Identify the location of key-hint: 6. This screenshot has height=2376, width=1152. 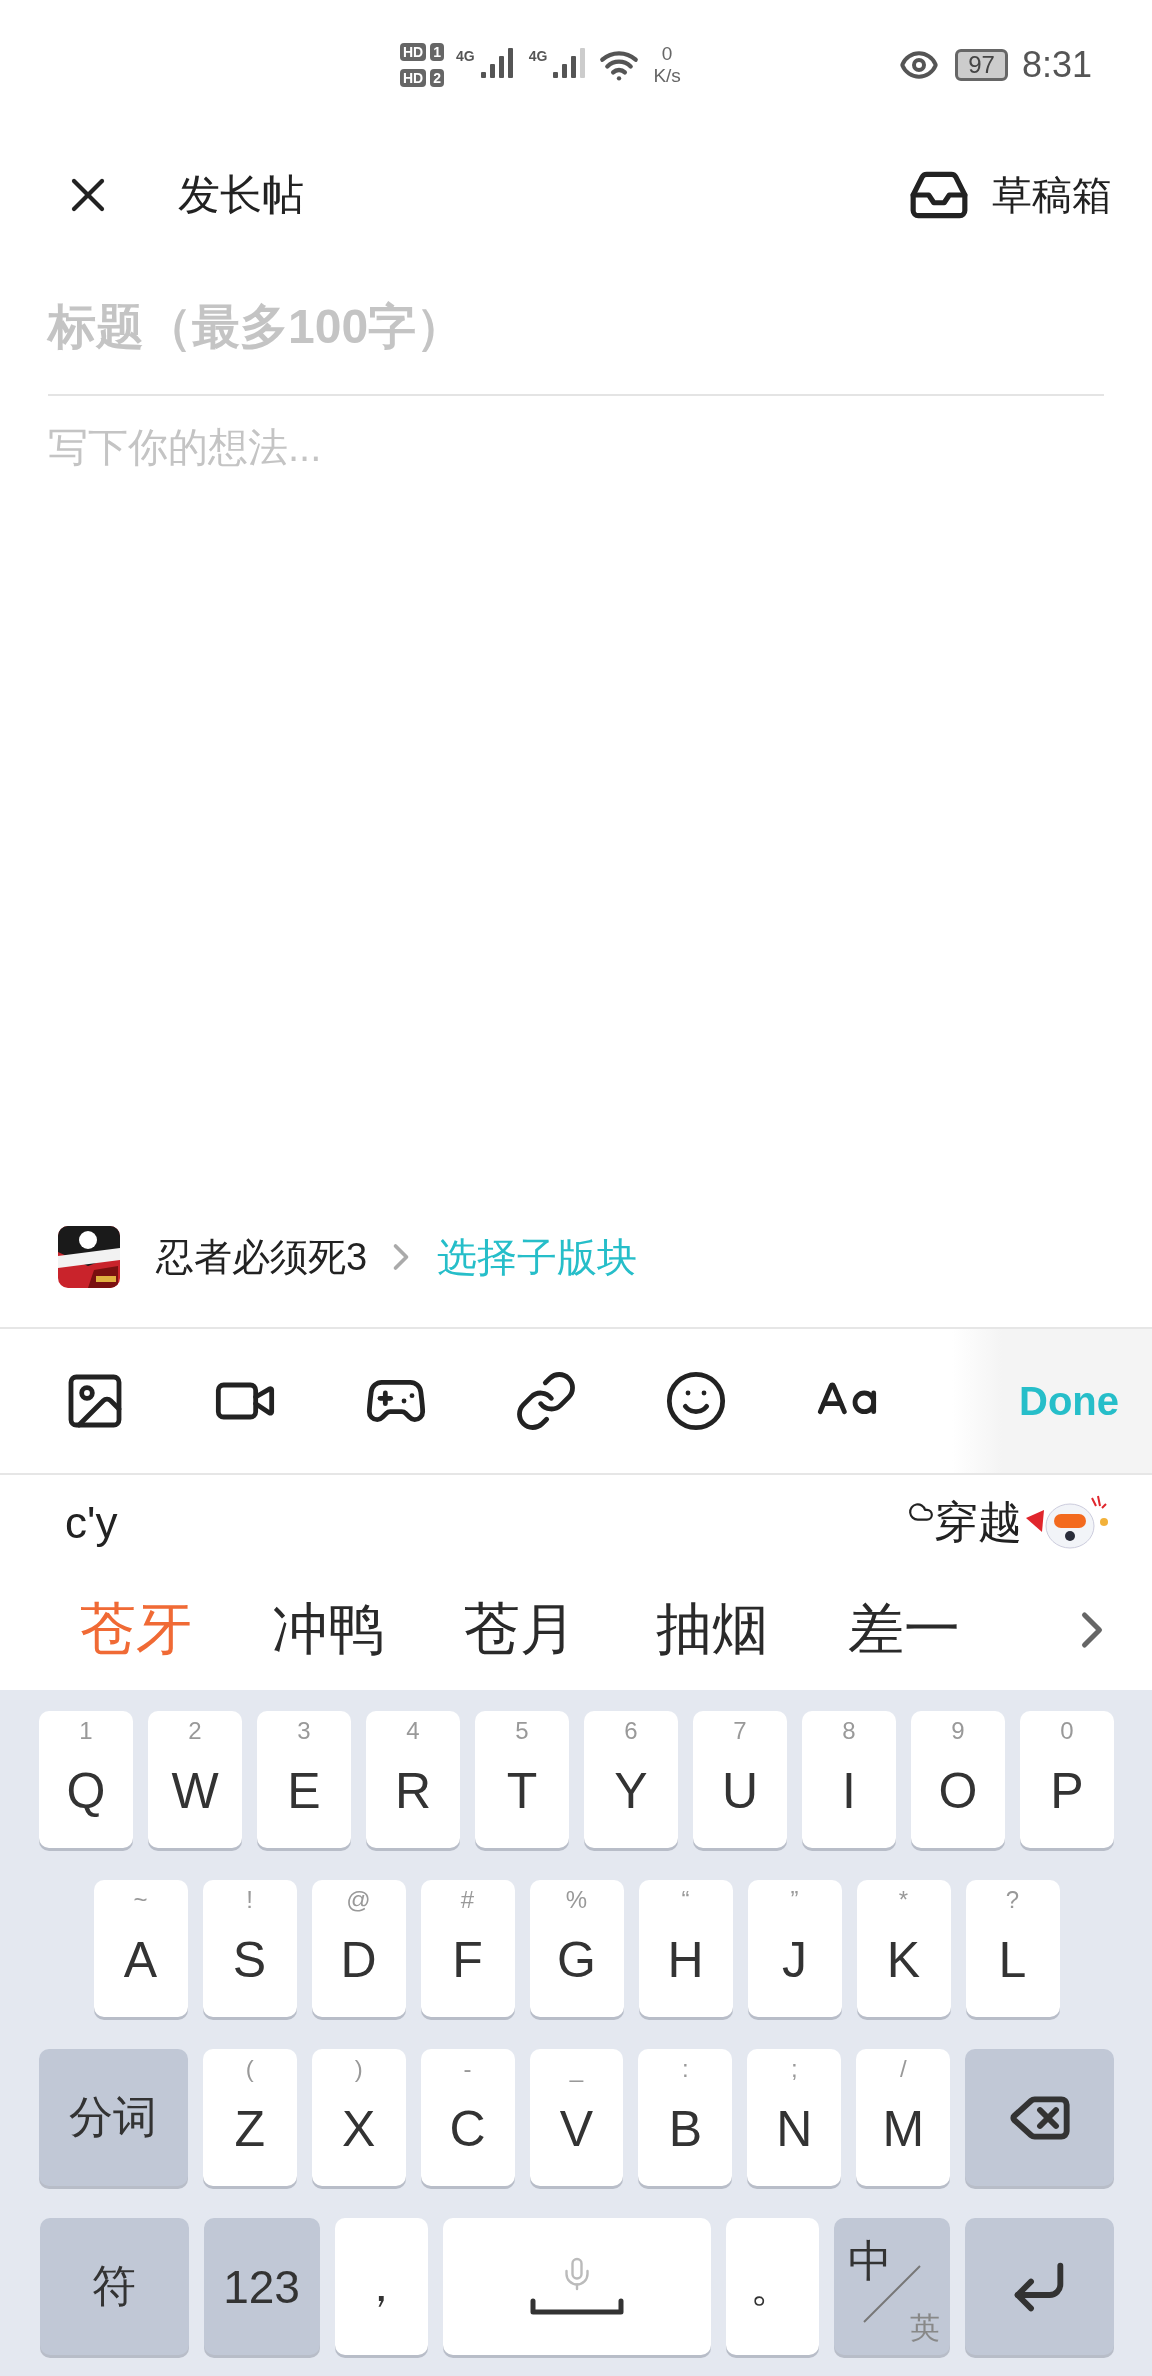
(631, 1731).